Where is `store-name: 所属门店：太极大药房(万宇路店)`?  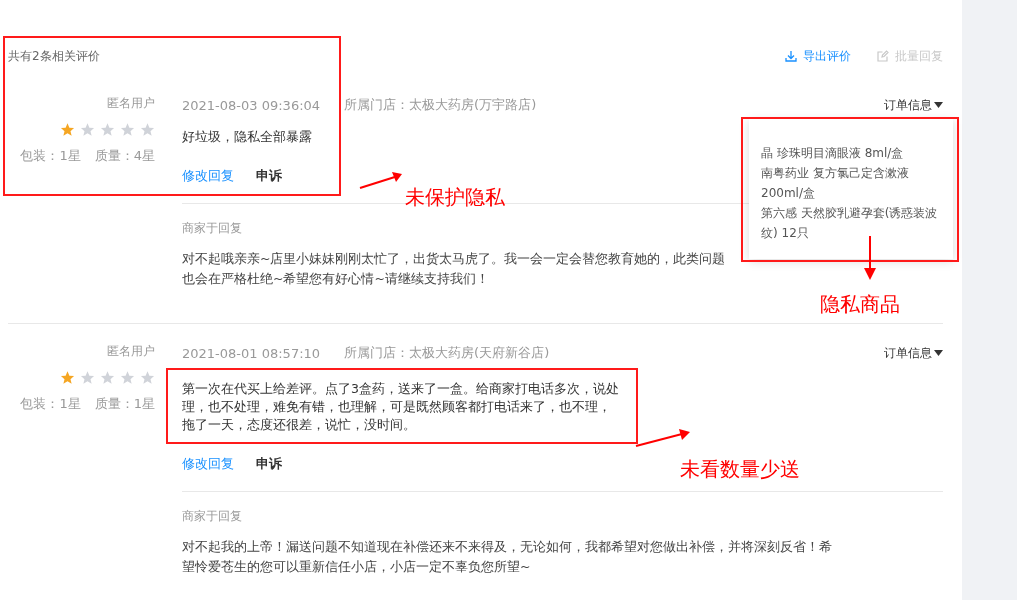
store-name: 所属门店：太极大药房(万宇路店) is located at coordinates (440, 105).